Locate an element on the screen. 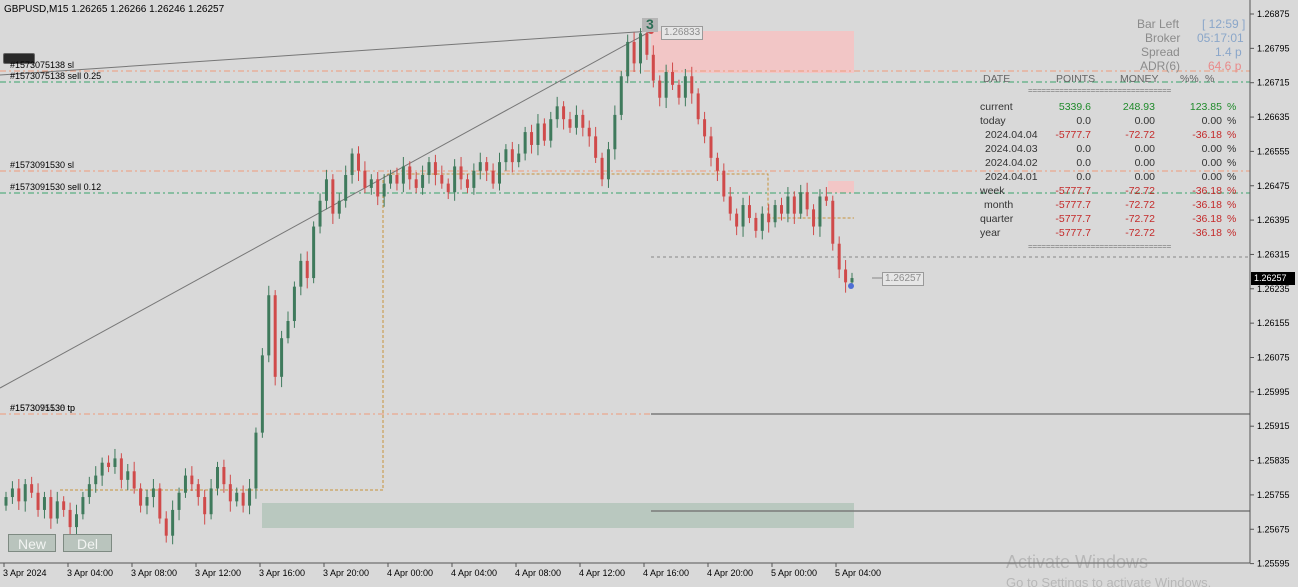 The width and height of the screenshot is (1298, 587). del-button: Del is located at coordinates (87, 543).